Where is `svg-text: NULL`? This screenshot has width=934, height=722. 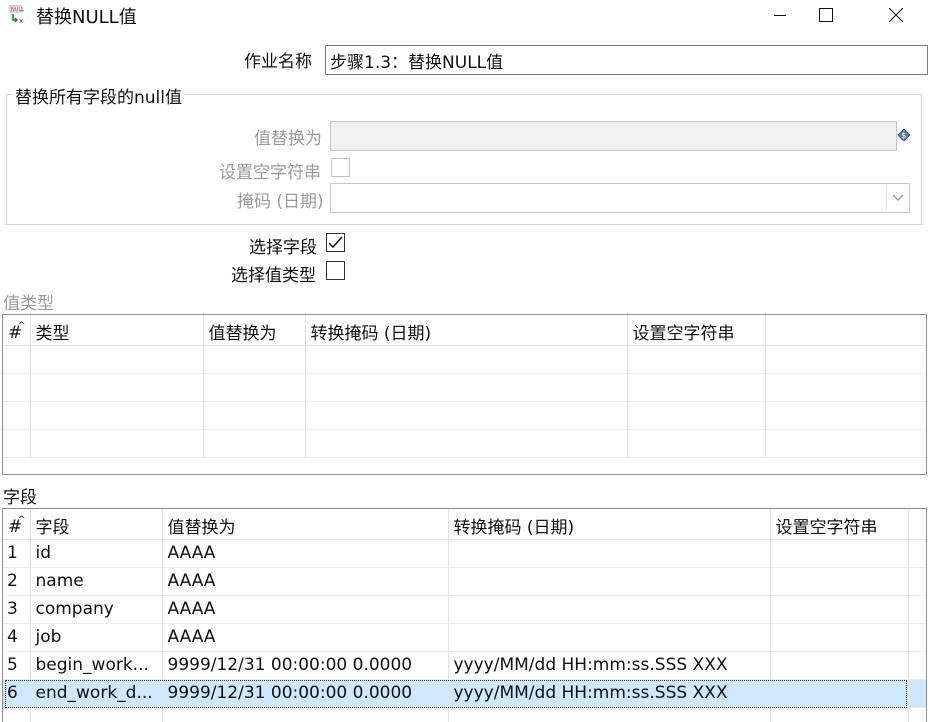
svg-text: NULL is located at coordinates (17, 10).